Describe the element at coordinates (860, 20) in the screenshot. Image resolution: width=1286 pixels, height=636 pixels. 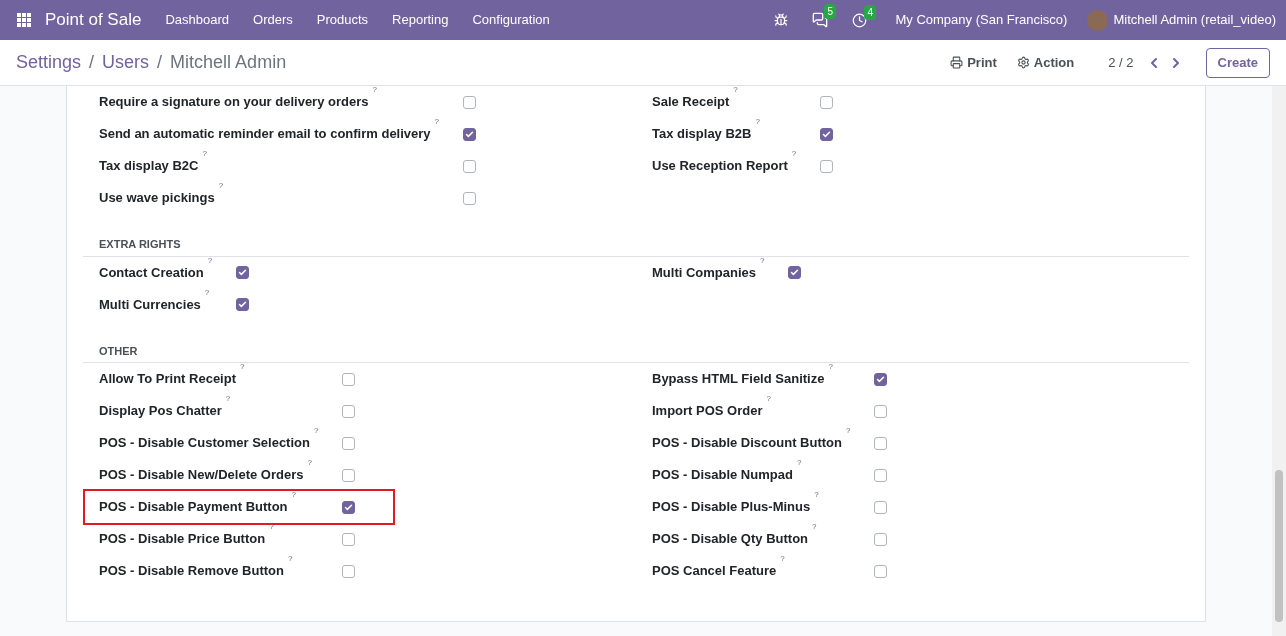
I see `clock-icon` at that location.